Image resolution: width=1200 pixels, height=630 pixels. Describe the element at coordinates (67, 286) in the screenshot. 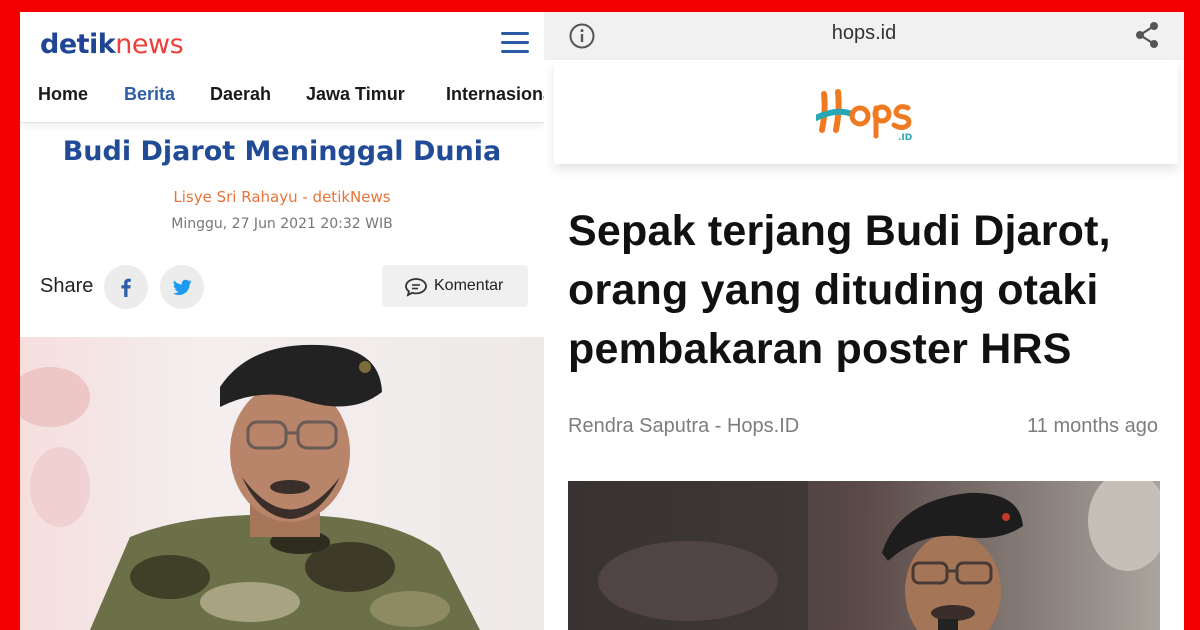

I see `share-label: Share` at that location.